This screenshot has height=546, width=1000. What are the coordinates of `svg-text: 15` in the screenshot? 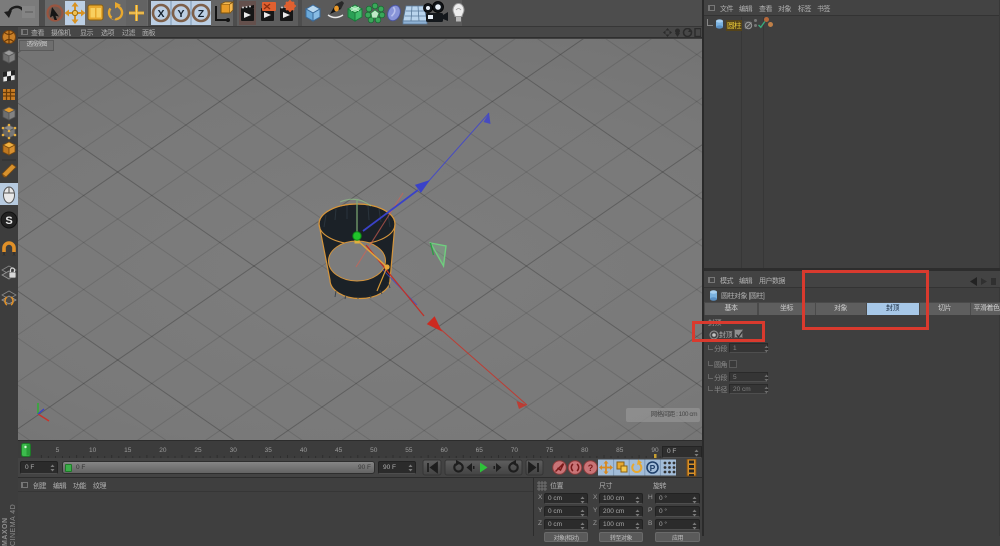 It's located at (128, 450).